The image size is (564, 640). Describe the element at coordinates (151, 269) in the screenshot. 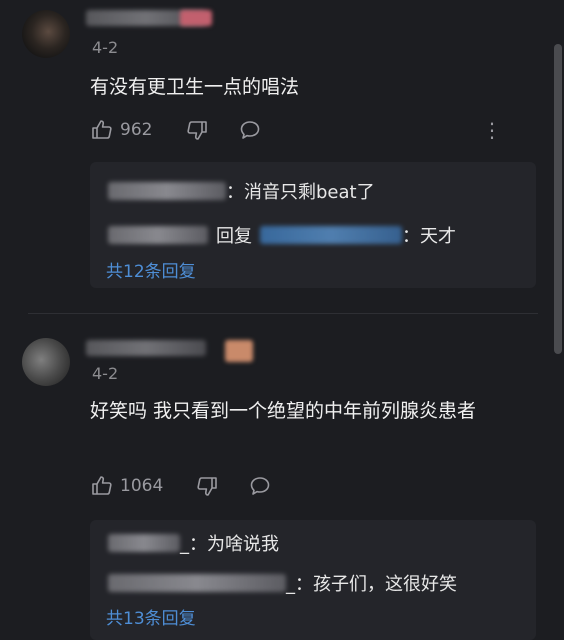

I see `view-more-replies-link: 共12条回复` at that location.